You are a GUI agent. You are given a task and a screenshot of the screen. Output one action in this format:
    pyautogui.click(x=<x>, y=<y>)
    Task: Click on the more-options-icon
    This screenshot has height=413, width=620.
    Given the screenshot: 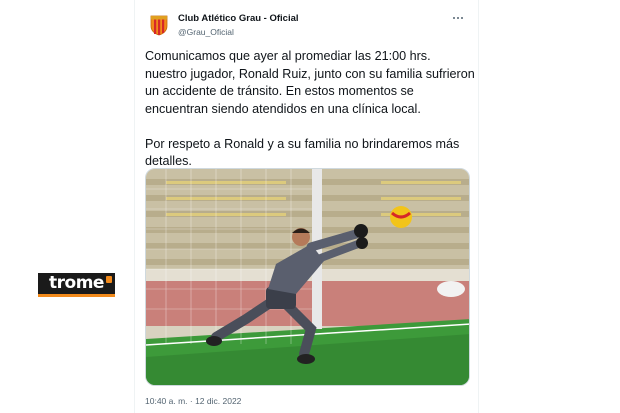 What is the action you would take?
    pyautogui.click(x=458, y=18)
    